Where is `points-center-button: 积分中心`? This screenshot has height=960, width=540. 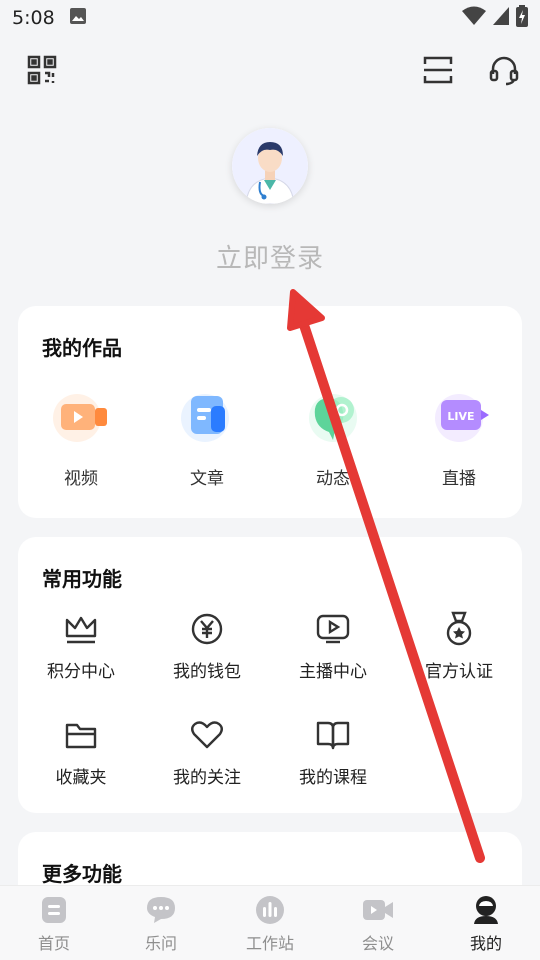 points-center-button: 积分中心 is located at coordinates (81, 645).